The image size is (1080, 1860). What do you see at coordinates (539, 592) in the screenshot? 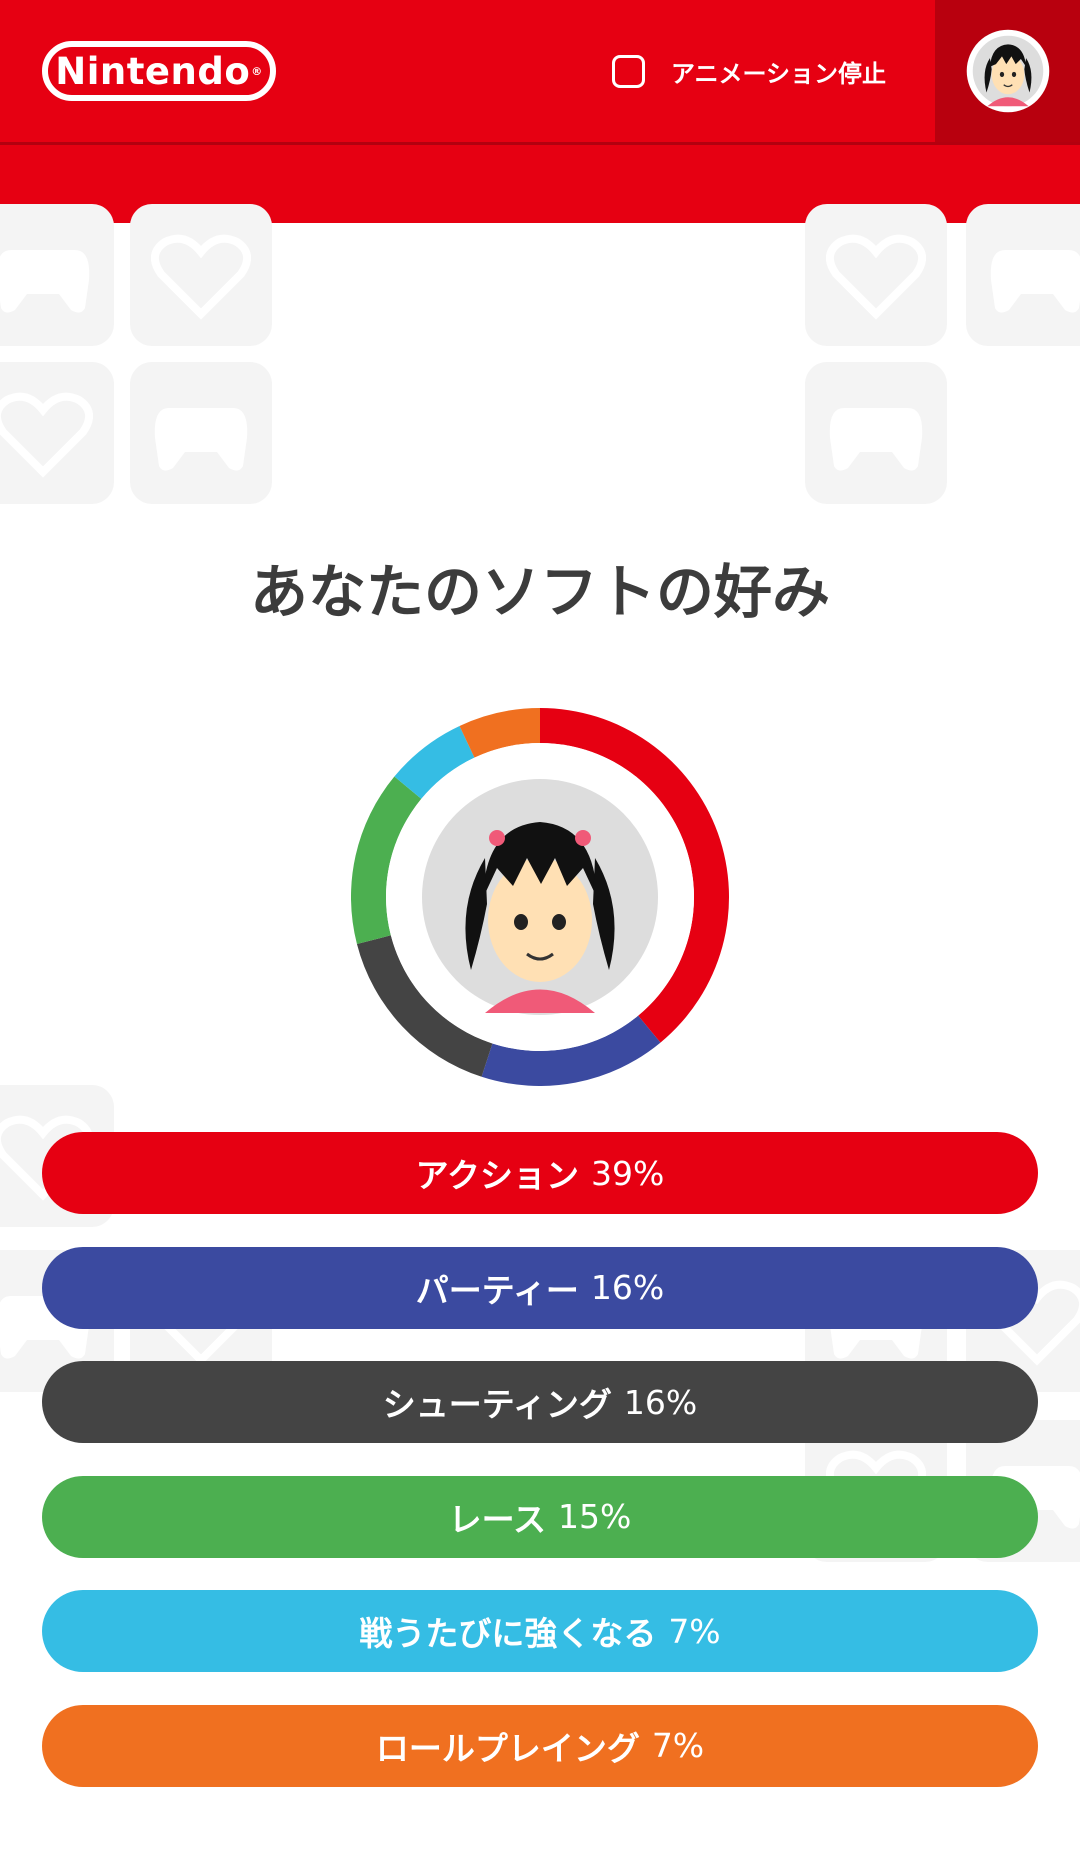
I see `page-title: あなたのソフトの好み` at bounding box center [539, 592].